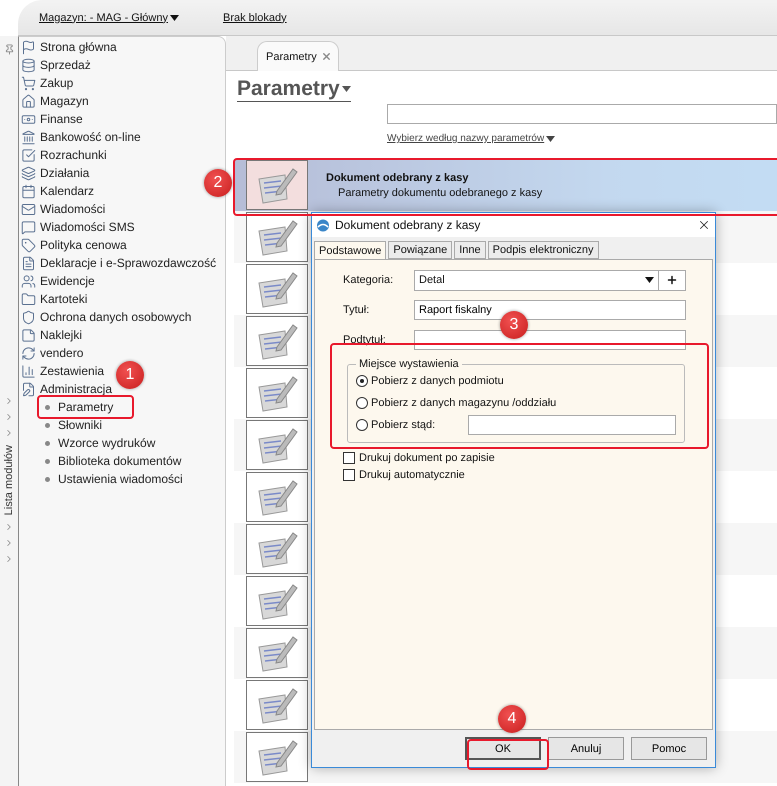 The height and width of the screenshot is (786, 777). What do you see at coordinates (28, 263) in the screenshot?
I see `document-icon` at bounding box center [28, 263].